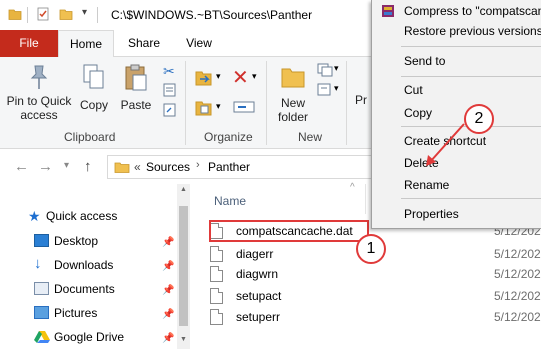 Image resolution: width=541 pixels, height=349 pixels. What do you see at coordinates (205, 108) in the screenshot?
I see `copy-to-icon` at bounding box center [205, 108].